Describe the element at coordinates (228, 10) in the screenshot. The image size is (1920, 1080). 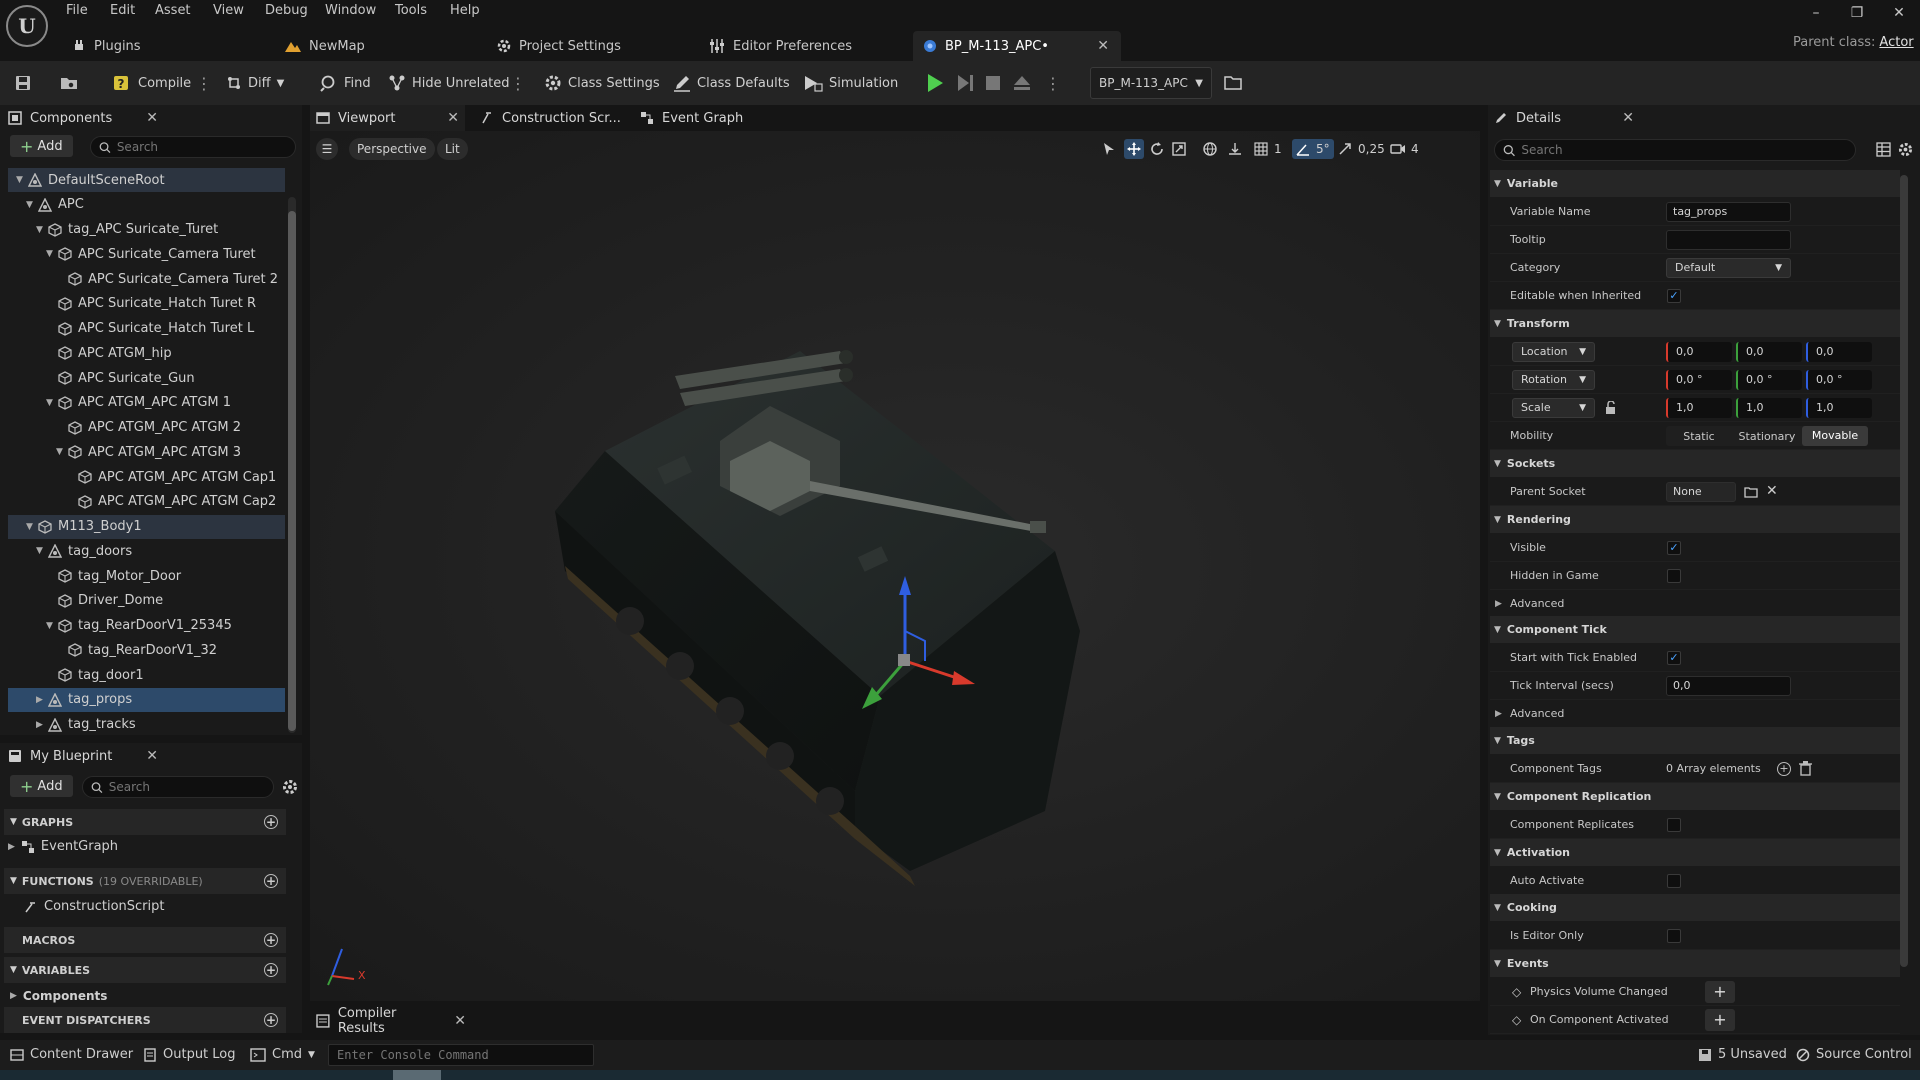
I see `menu-view: View` at that location.